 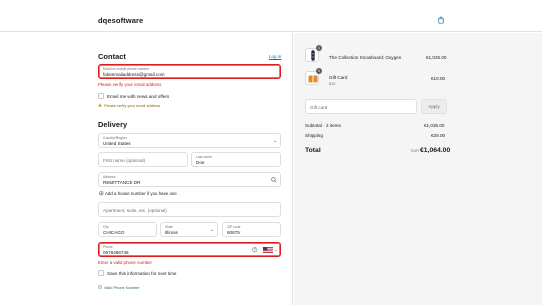 I want to click on header: dqesoftware, so click(x=271, y=16).